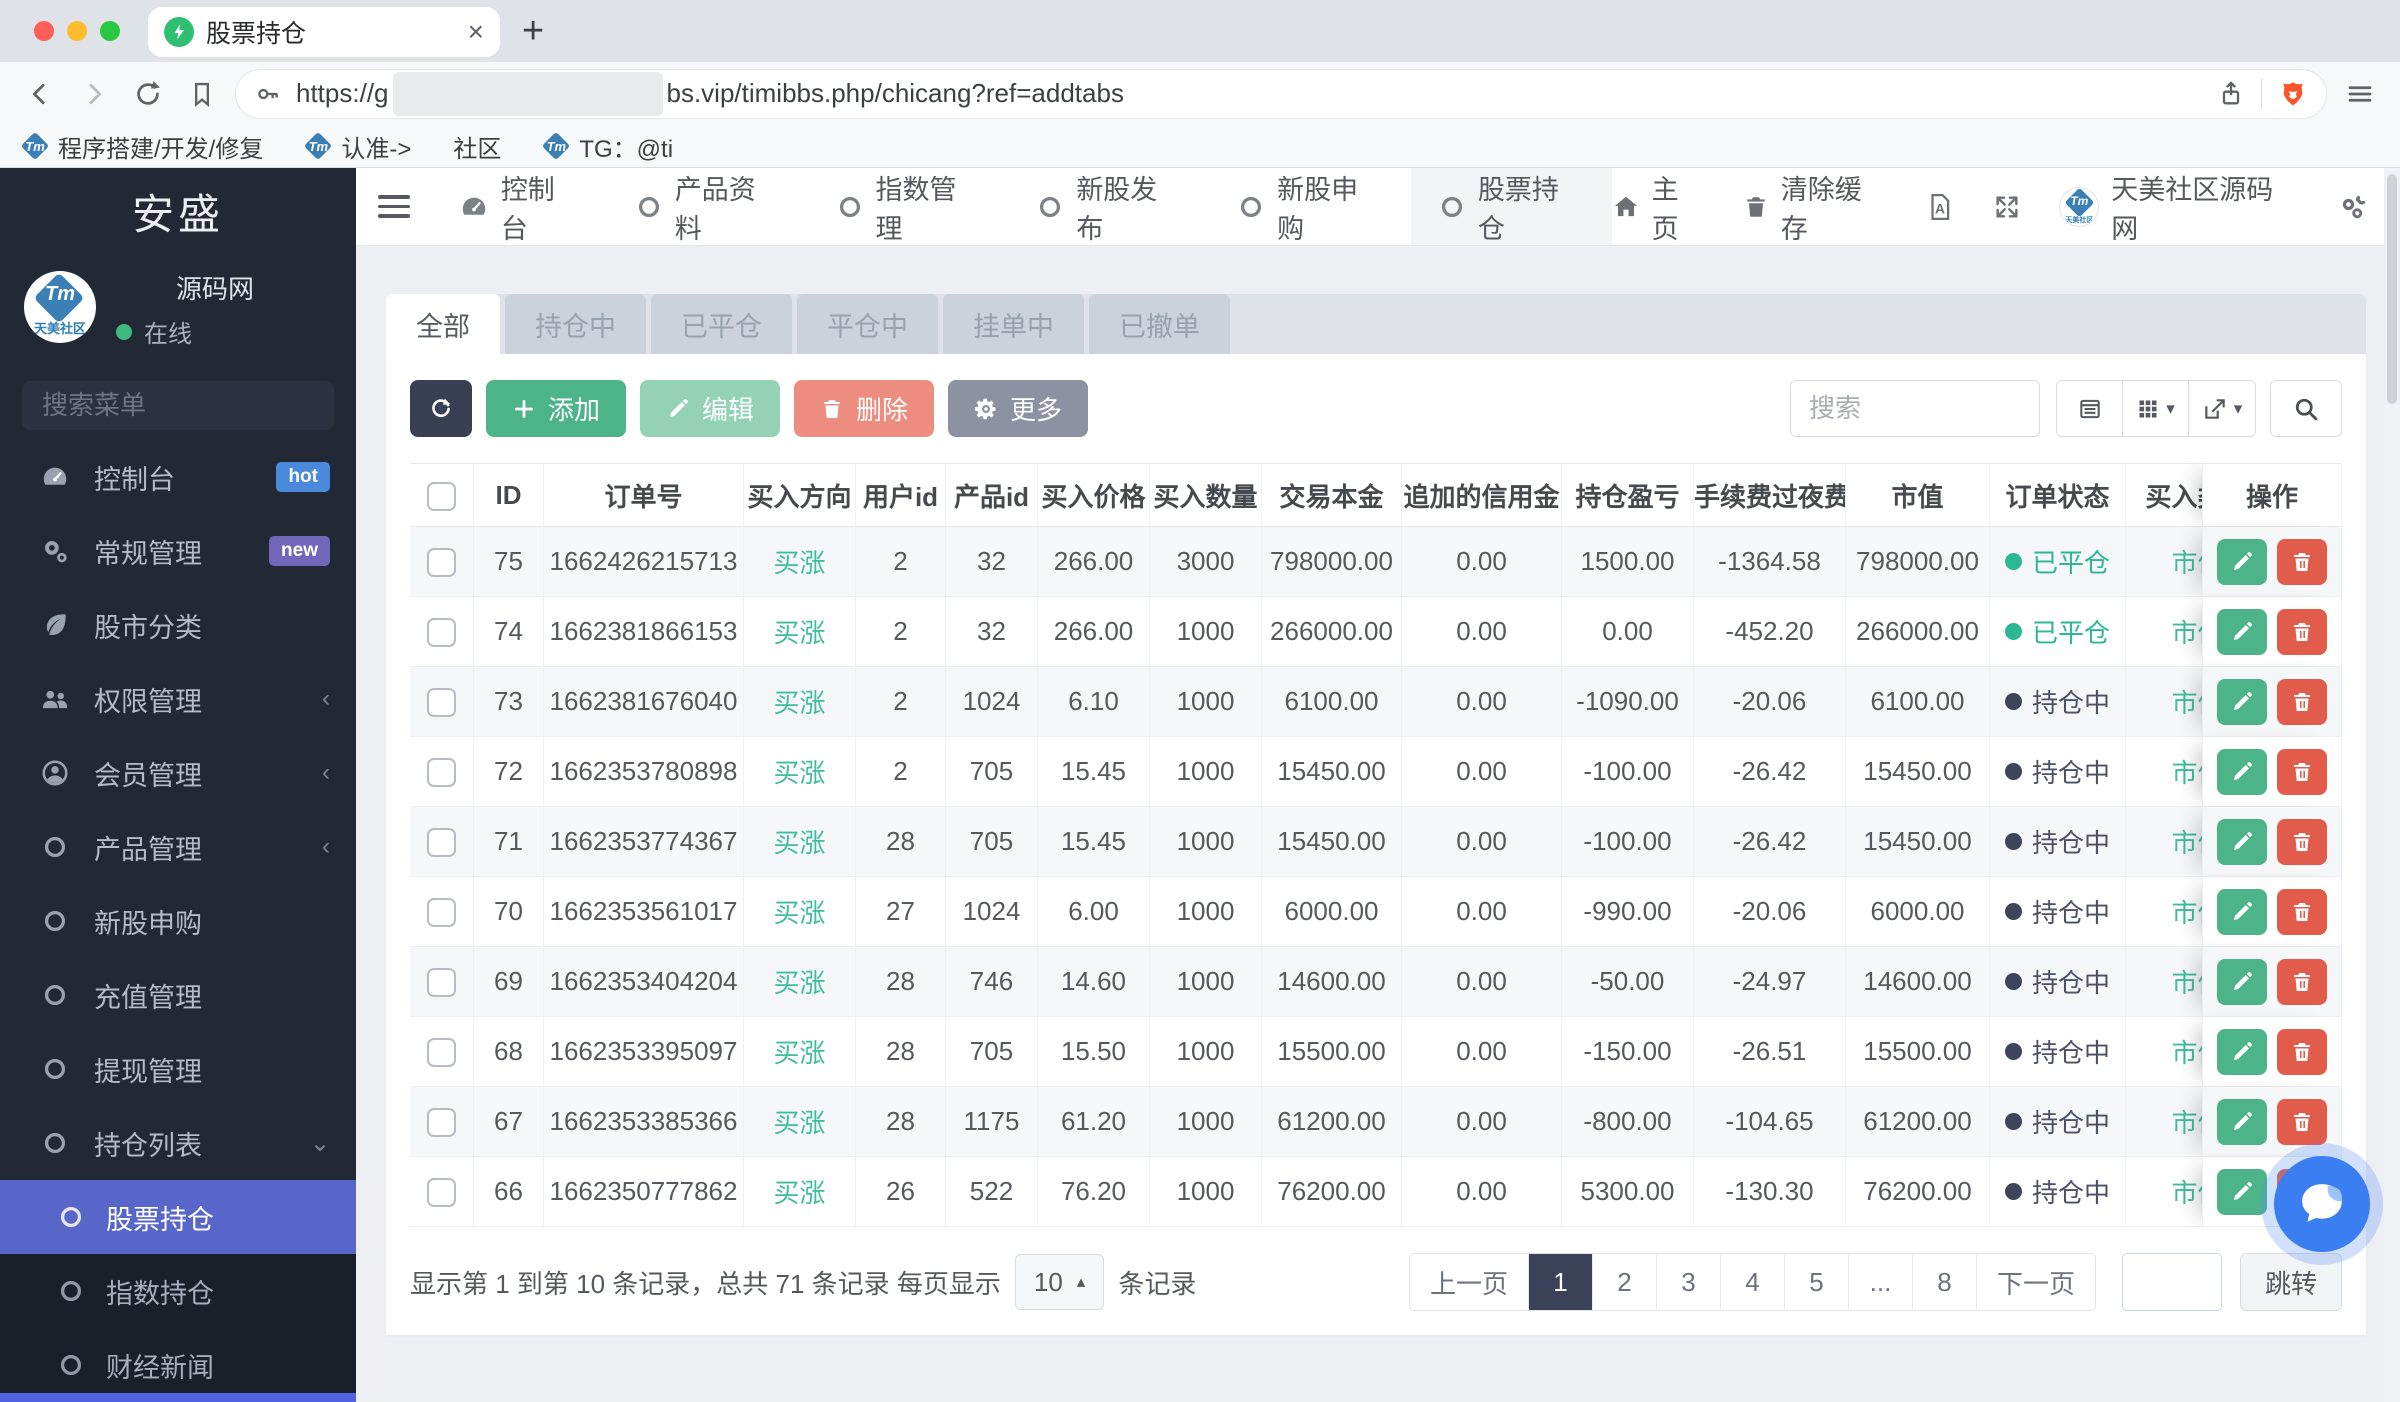 The image size is (2400, 1402). Describe the element at coordinates (708, 206) in the screenshot. I see `nav-tab-产品资料: 产品资料` at that location.